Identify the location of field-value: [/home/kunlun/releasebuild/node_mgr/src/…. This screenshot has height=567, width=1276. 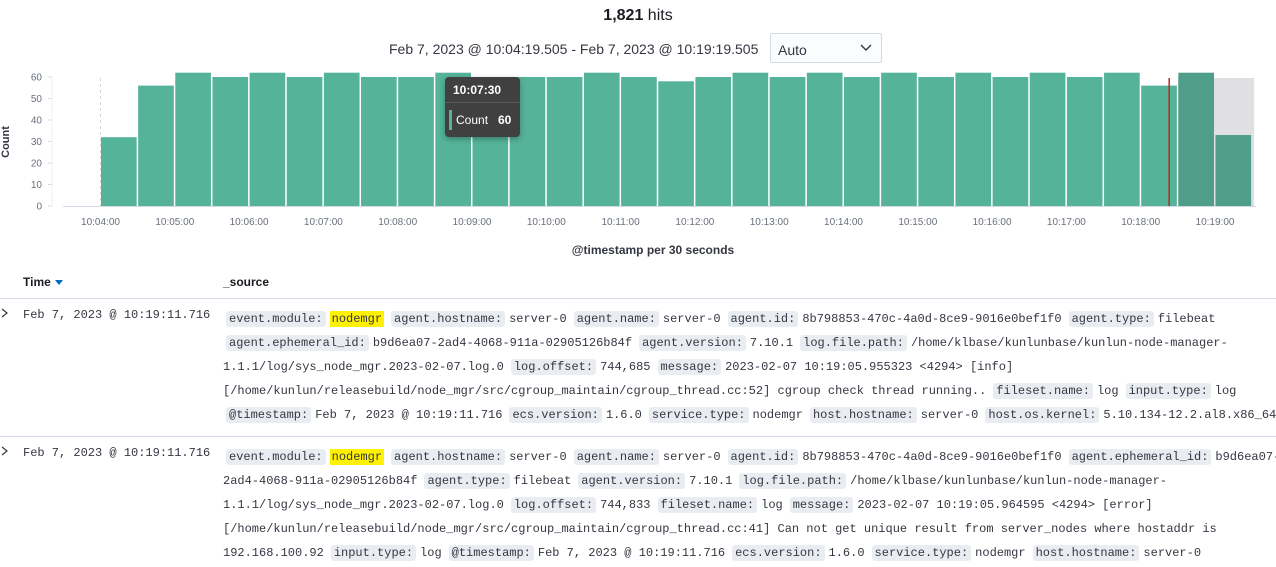
(720, 529).